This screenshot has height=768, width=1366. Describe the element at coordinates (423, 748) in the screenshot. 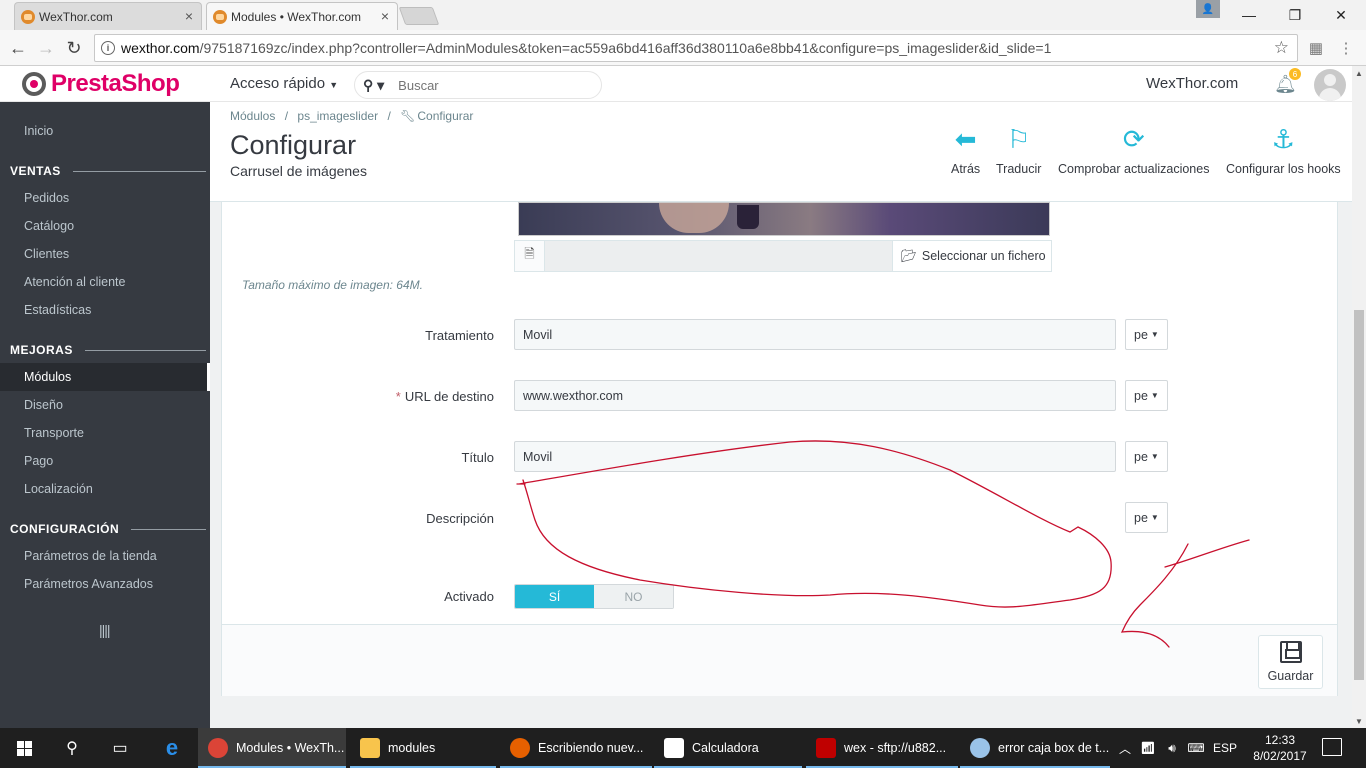

I see `taskbar-app-explorer: modules` at that location.